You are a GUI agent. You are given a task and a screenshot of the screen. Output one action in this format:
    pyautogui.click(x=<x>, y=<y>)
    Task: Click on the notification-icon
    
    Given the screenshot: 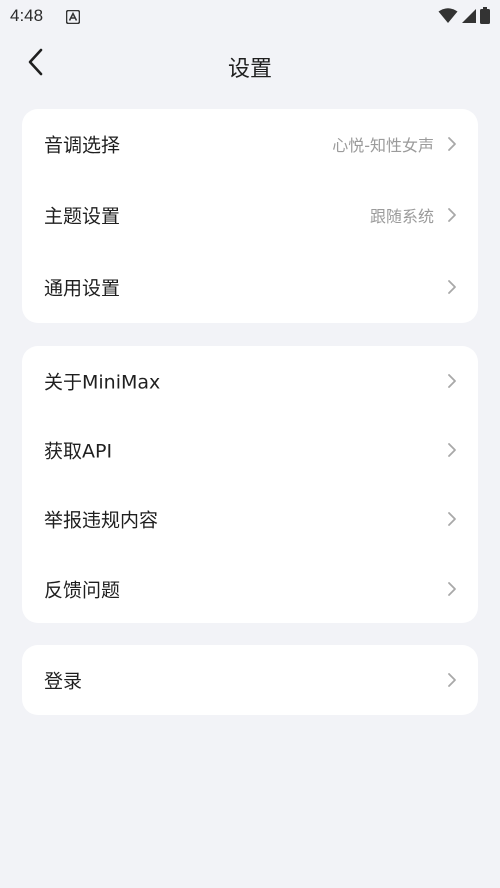 What is the action you would take?
    pyautogui.click(x=73, y=17)
    